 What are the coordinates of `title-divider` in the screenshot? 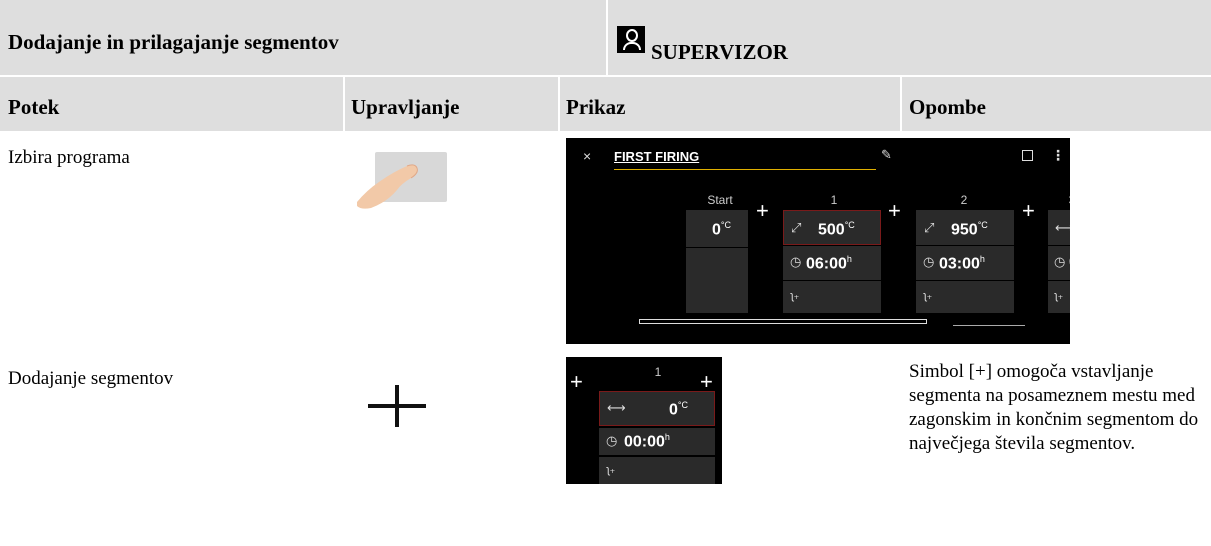 It's located at (607, 37).